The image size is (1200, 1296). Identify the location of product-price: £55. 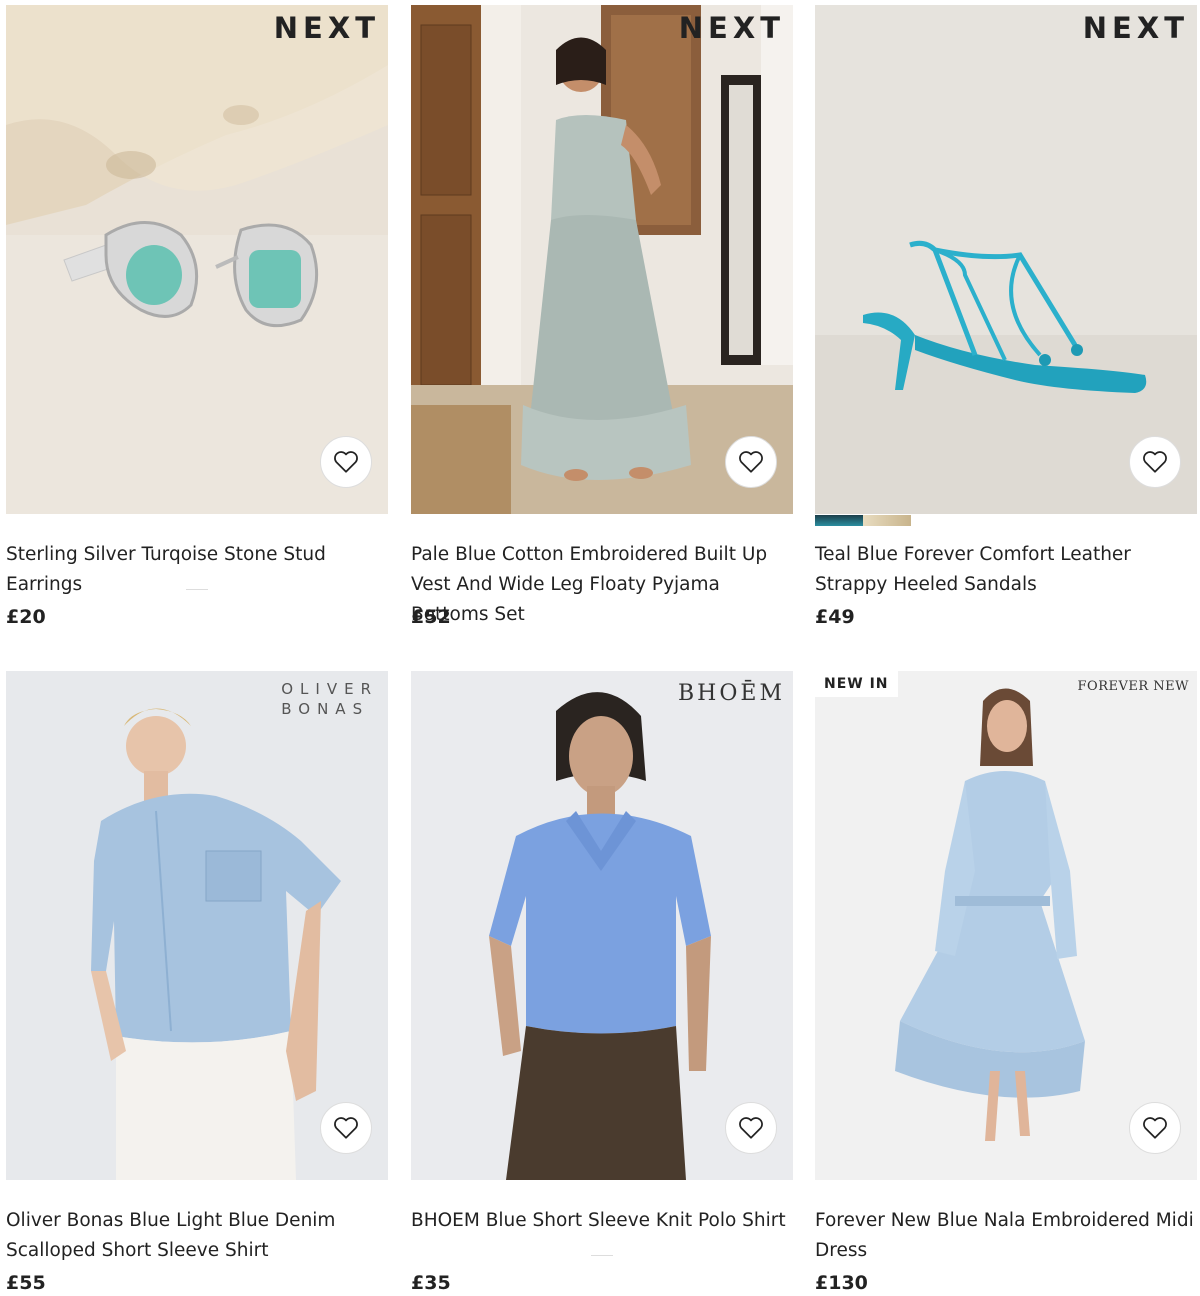
(26, 1283).